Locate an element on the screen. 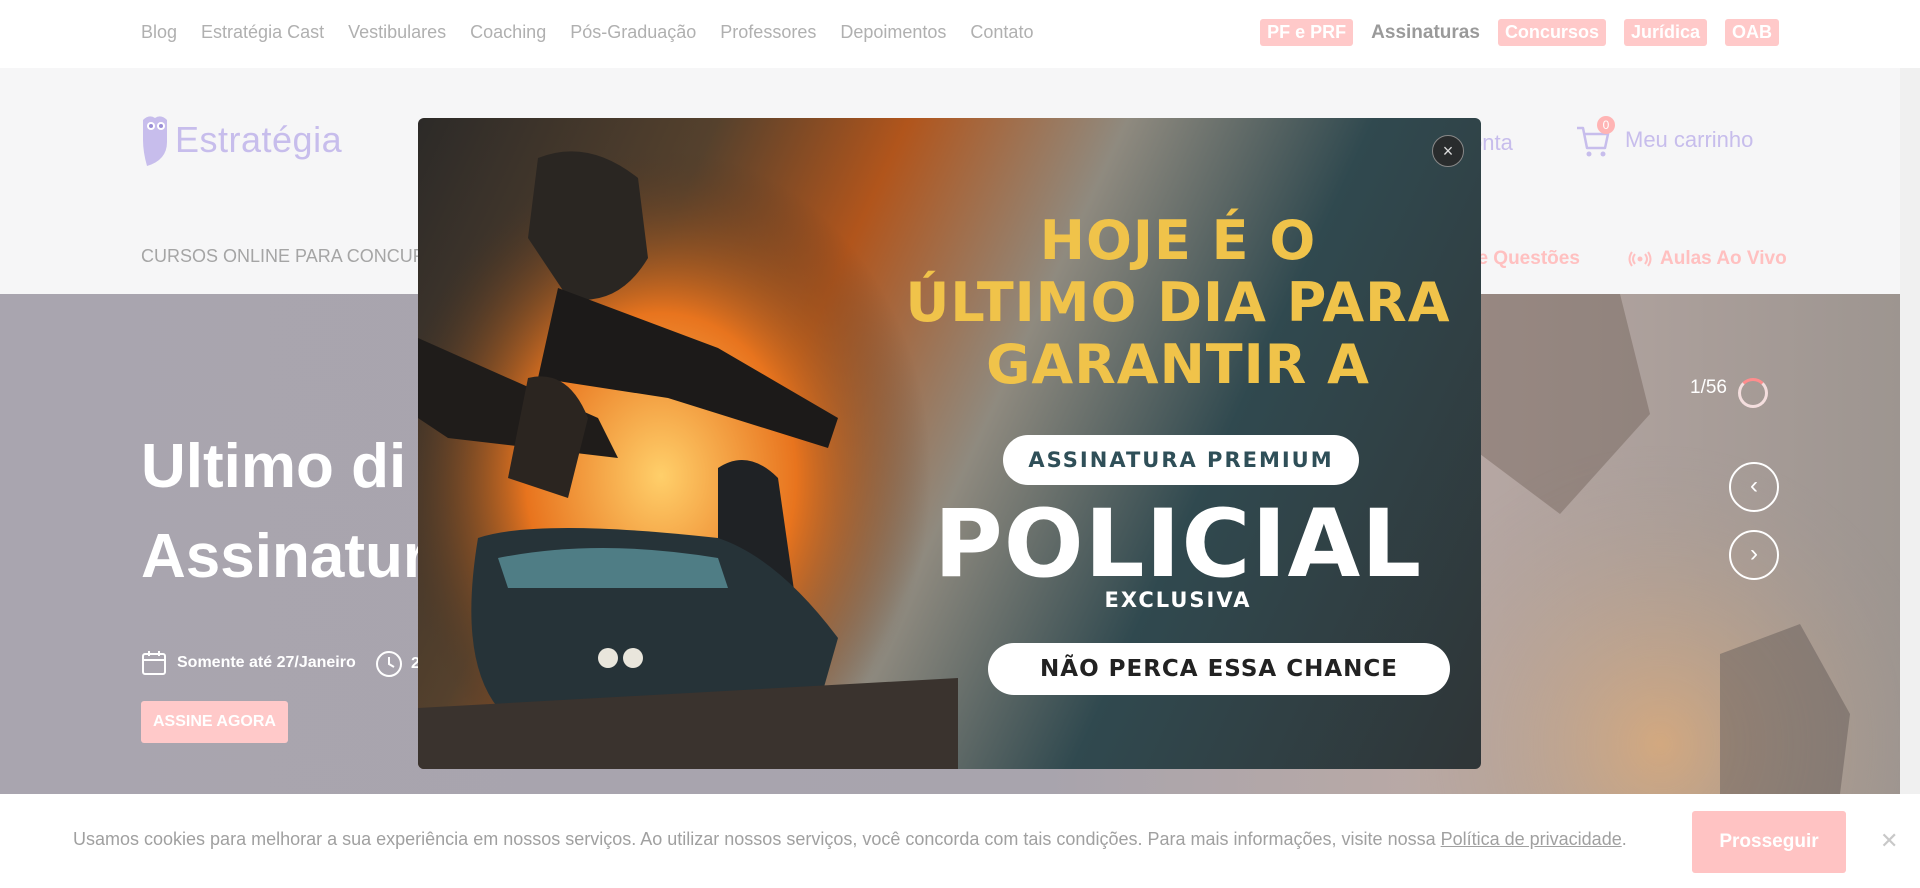  privacy-policy-link: Política de privacidade is located at coordinates (1531, 839).